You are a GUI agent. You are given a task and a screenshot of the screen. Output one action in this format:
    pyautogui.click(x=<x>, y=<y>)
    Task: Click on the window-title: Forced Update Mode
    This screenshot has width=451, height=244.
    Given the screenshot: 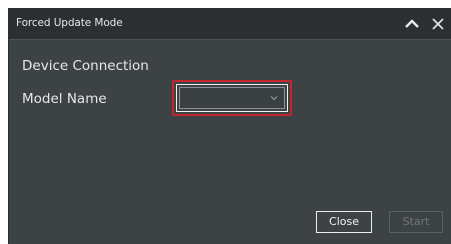 What is the action you would take?
    pyautogui.click(x=69, y=23)
    